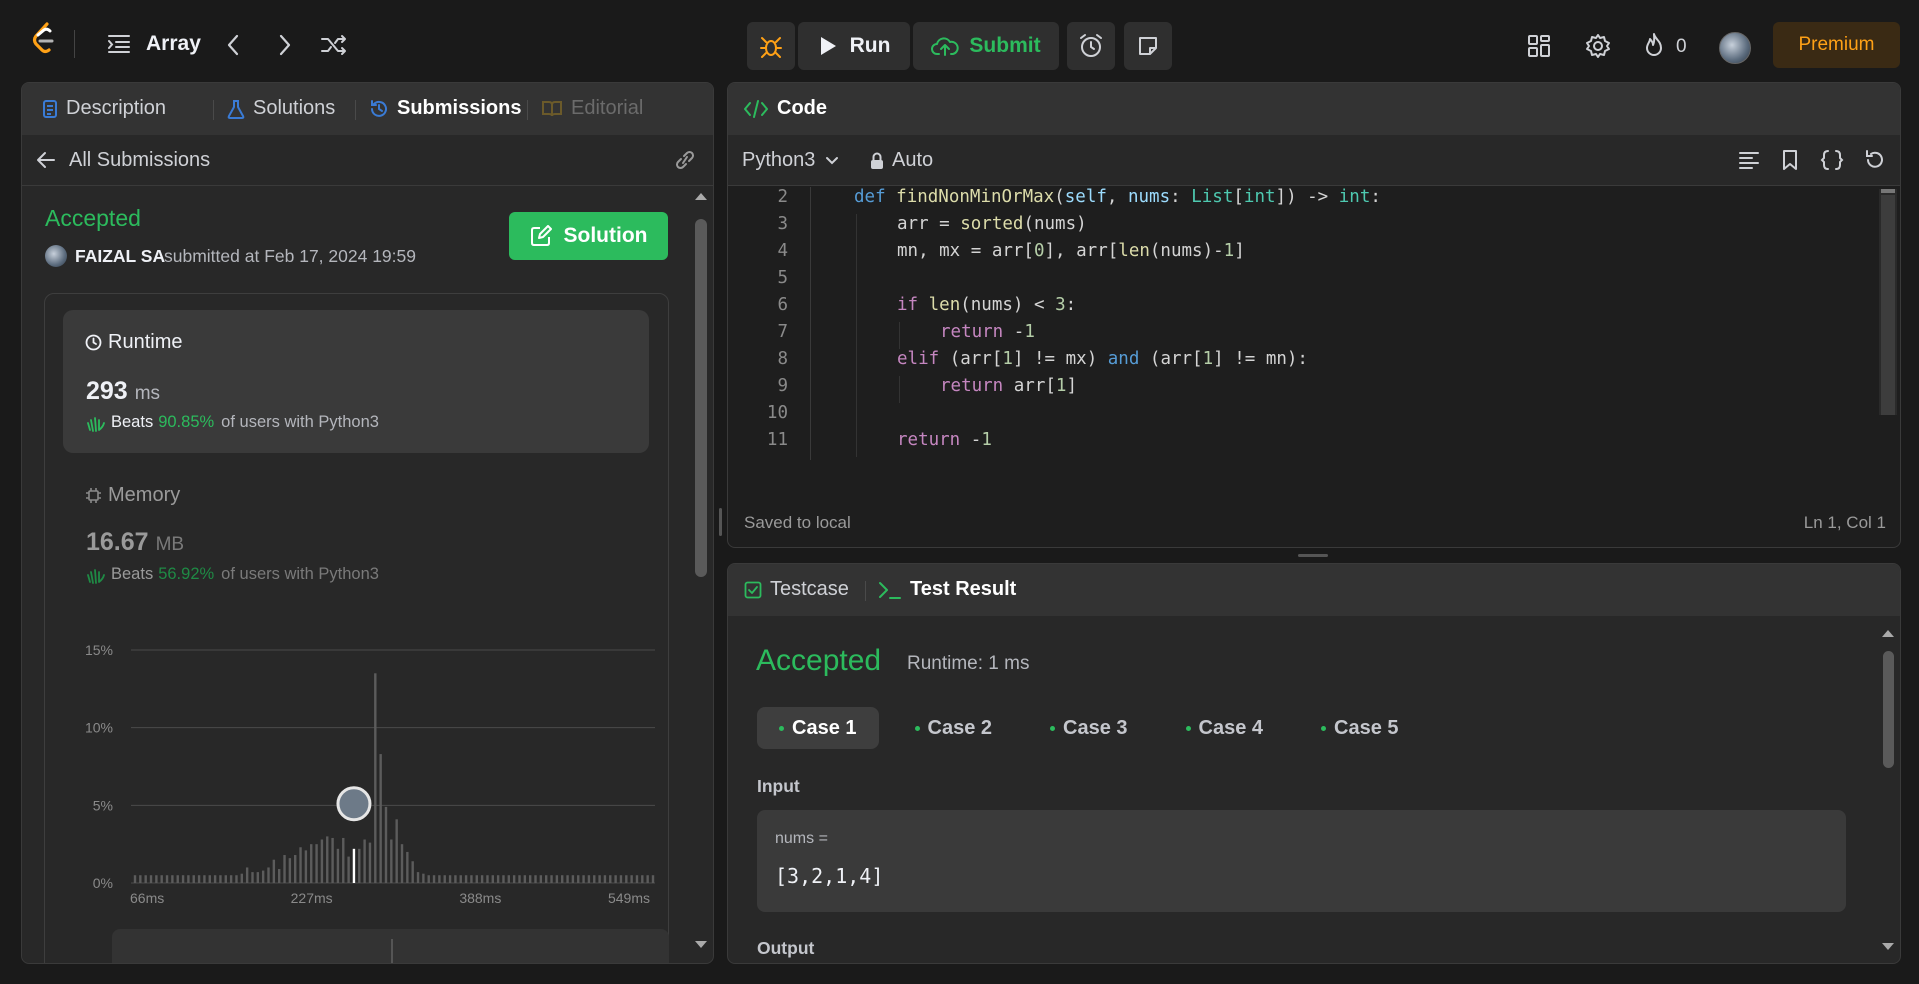  I want to click on language-select: Python3, so click(790, 160).